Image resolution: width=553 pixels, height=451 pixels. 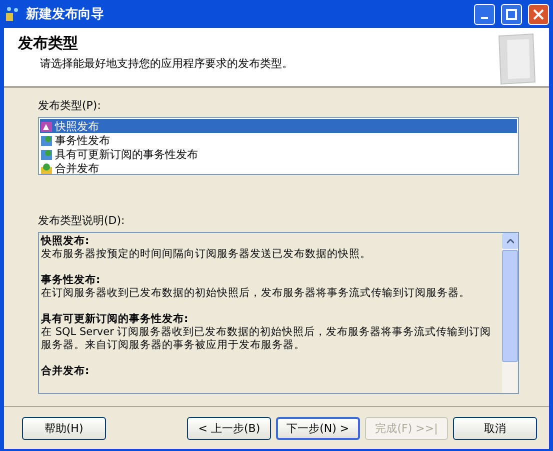 I want to click on dialog-button: < 上一步(B), so click(x=229, y=428).